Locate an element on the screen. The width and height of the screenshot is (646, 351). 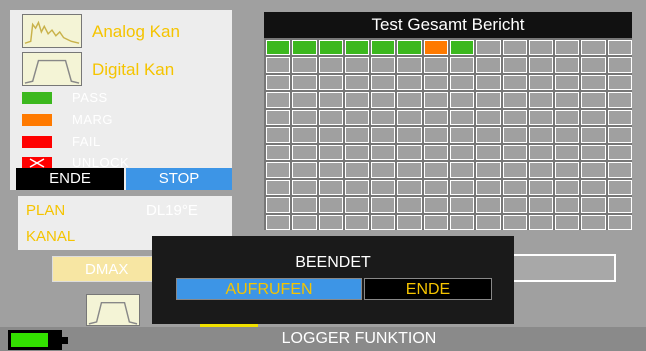
digital-spectrum-icon is located at coordinates (52, 69).